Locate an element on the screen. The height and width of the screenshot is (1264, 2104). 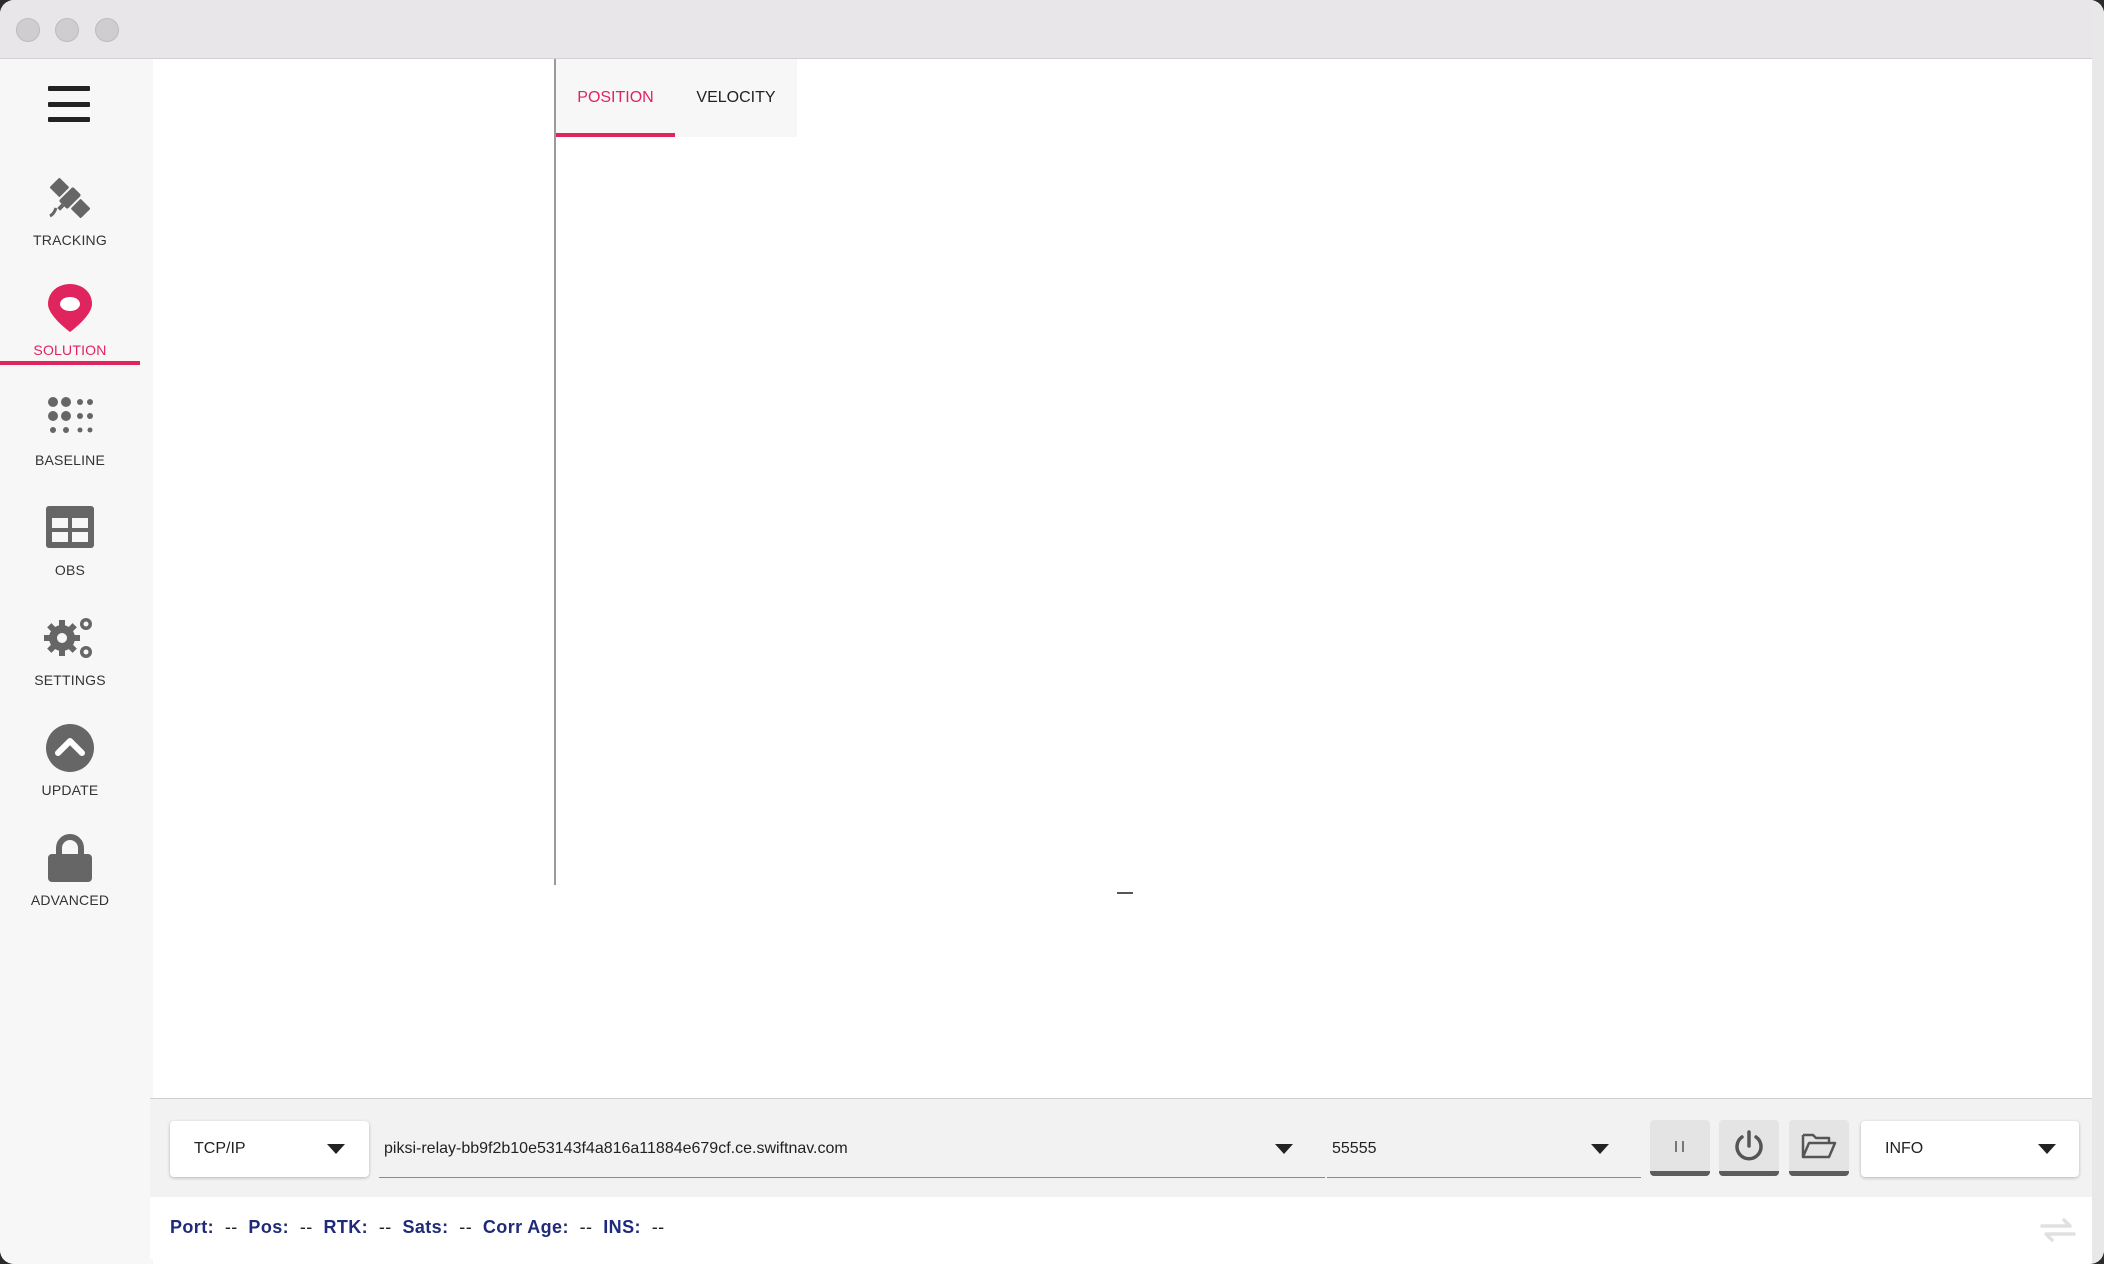
power-icon is located at coordinates (1749, 1144).